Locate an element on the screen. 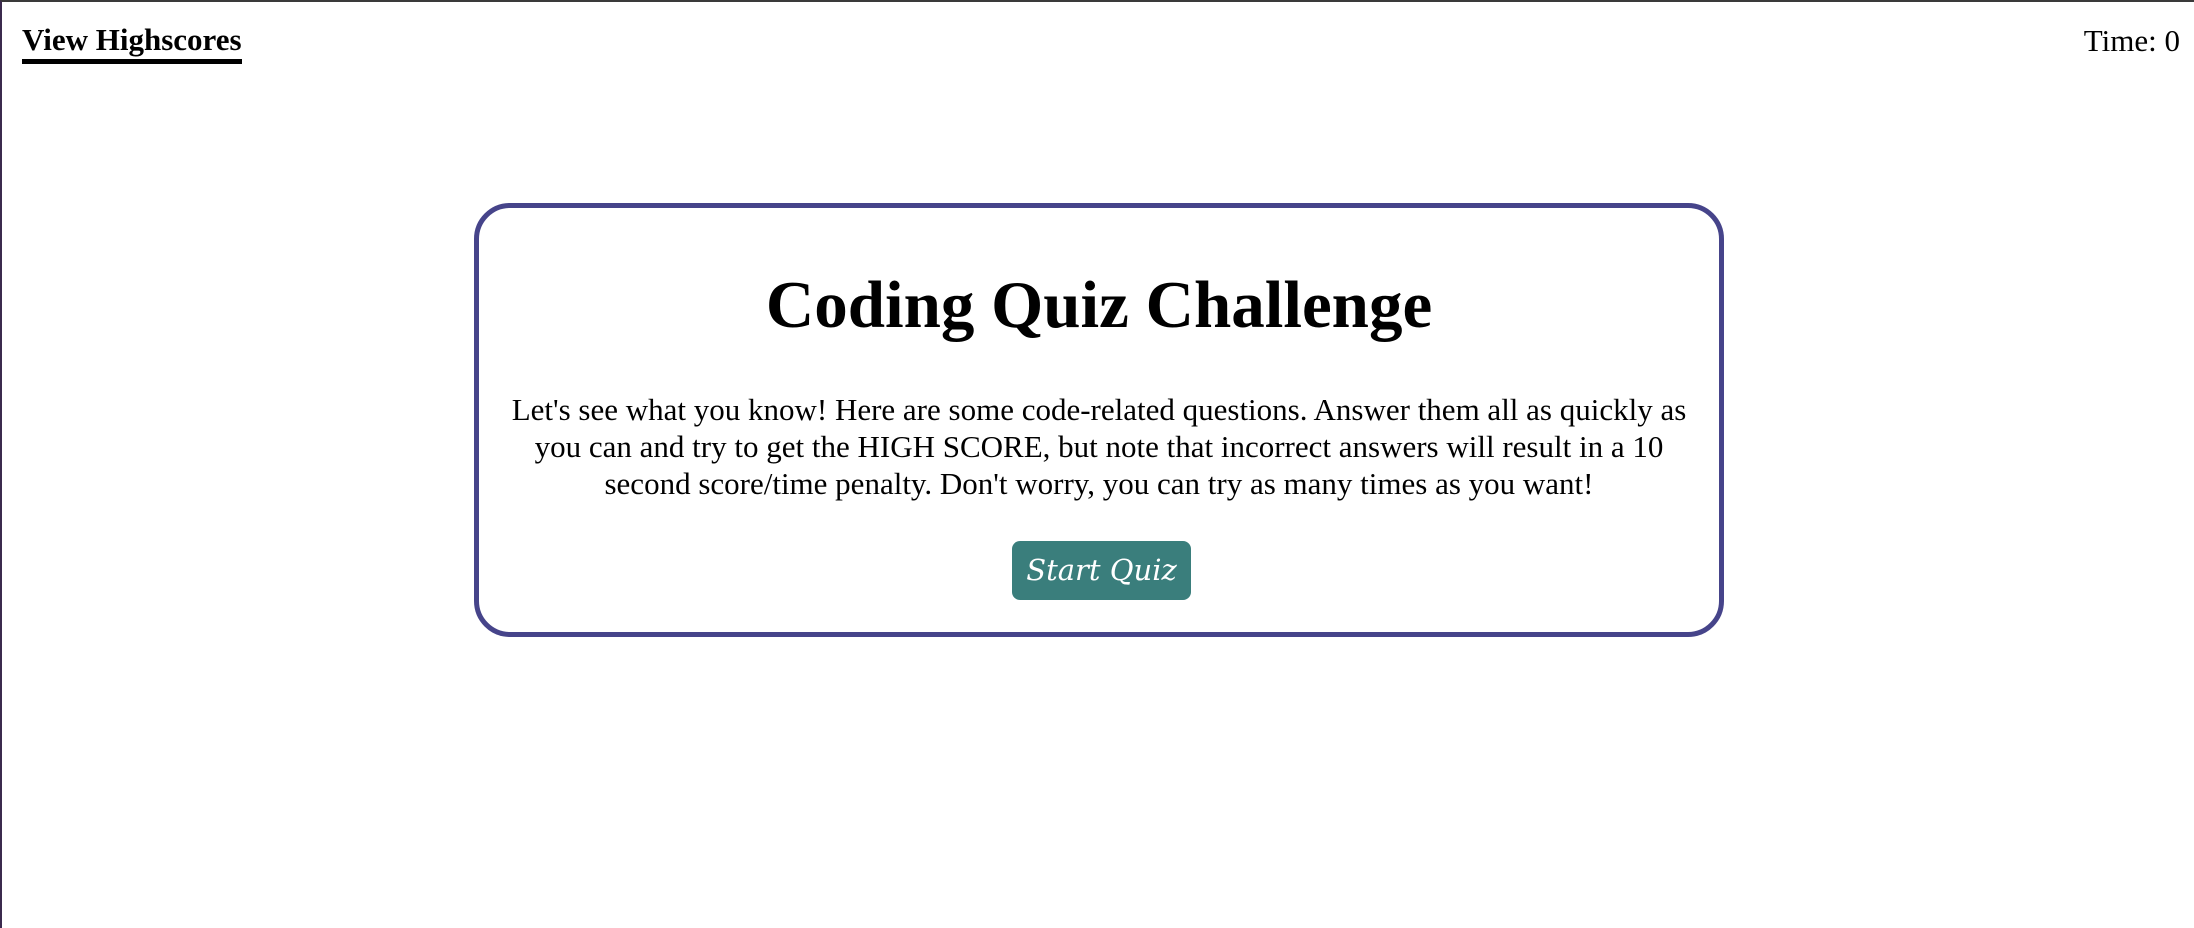  timer-display: Time: 0 is located at coordinates (2131, 40).